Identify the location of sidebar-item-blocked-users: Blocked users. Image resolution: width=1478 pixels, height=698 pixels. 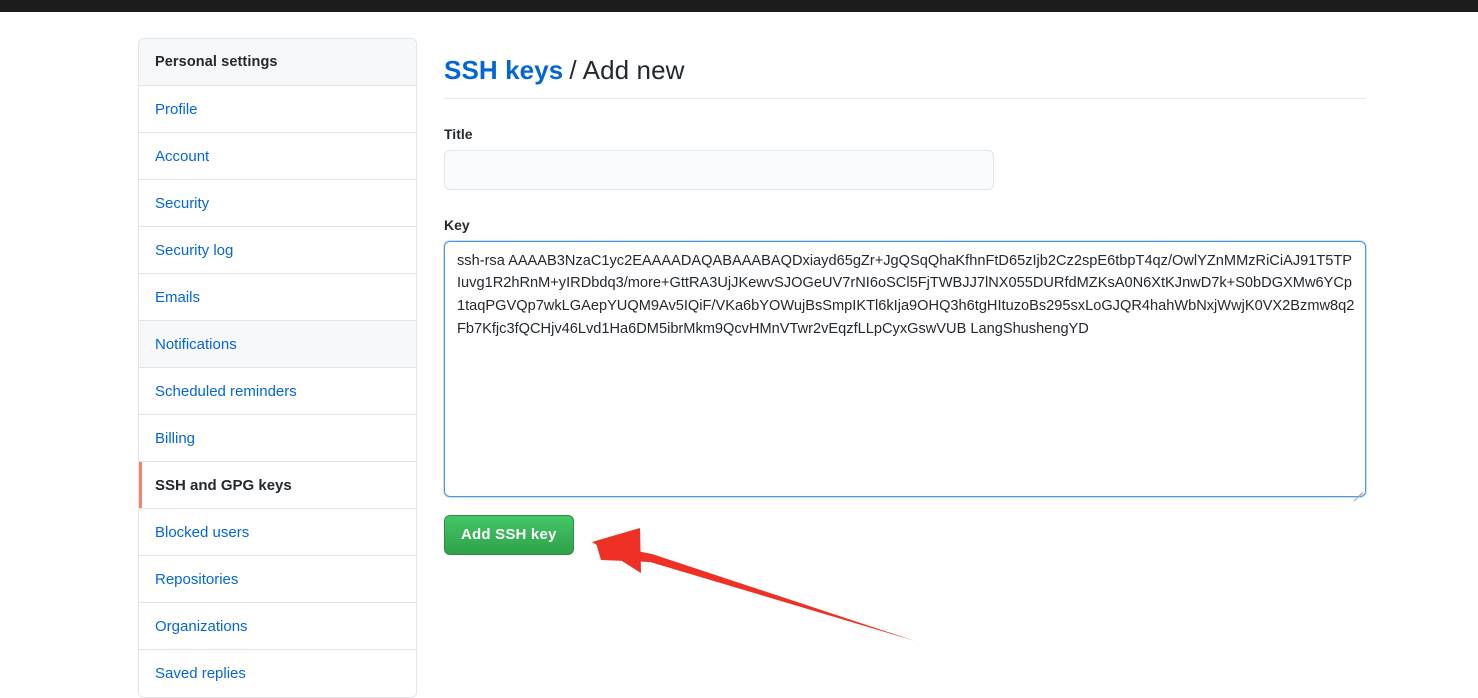
(277, 532).